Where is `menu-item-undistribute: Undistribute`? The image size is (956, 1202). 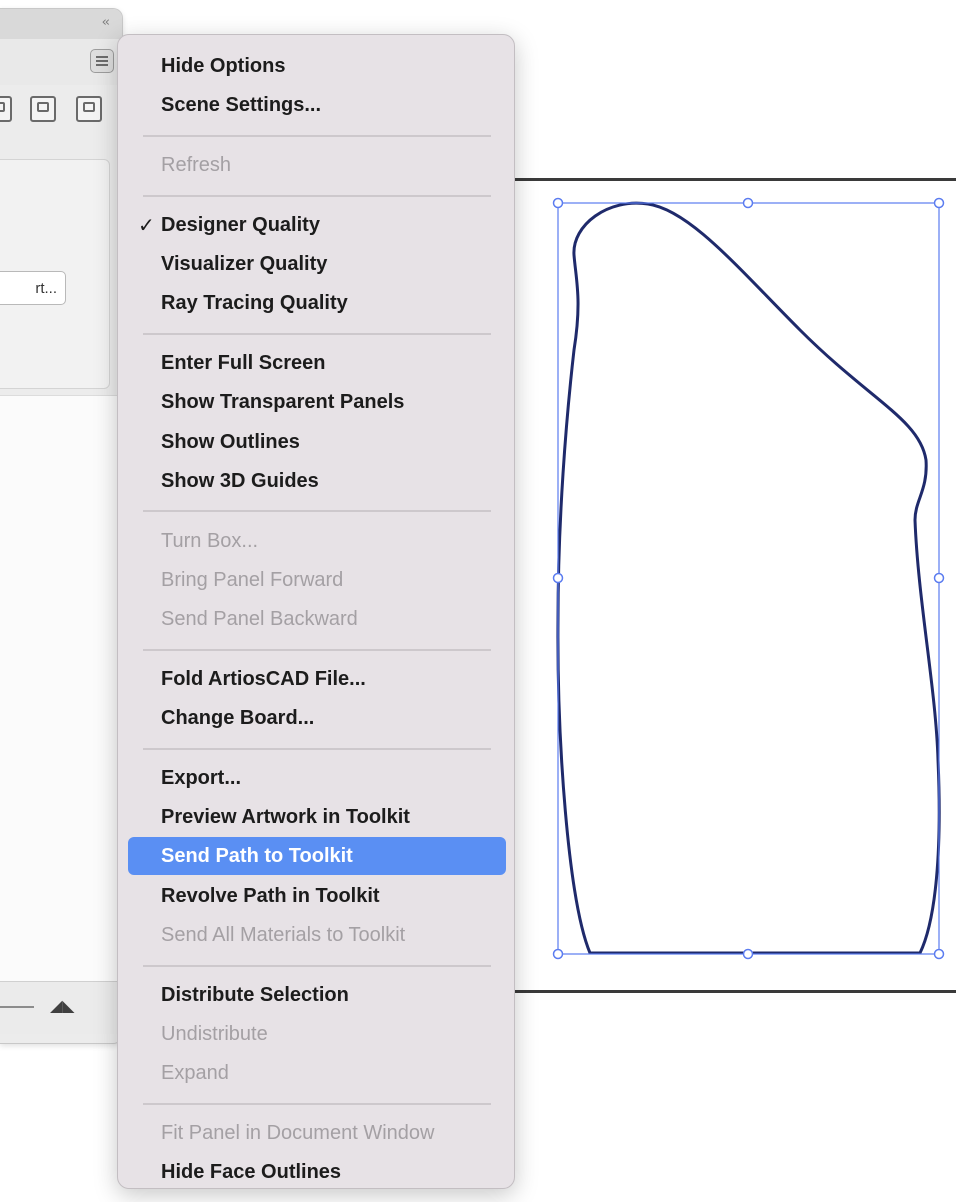 menu-item-undistribute: Undistribute is located at coordinates (317, 1034).